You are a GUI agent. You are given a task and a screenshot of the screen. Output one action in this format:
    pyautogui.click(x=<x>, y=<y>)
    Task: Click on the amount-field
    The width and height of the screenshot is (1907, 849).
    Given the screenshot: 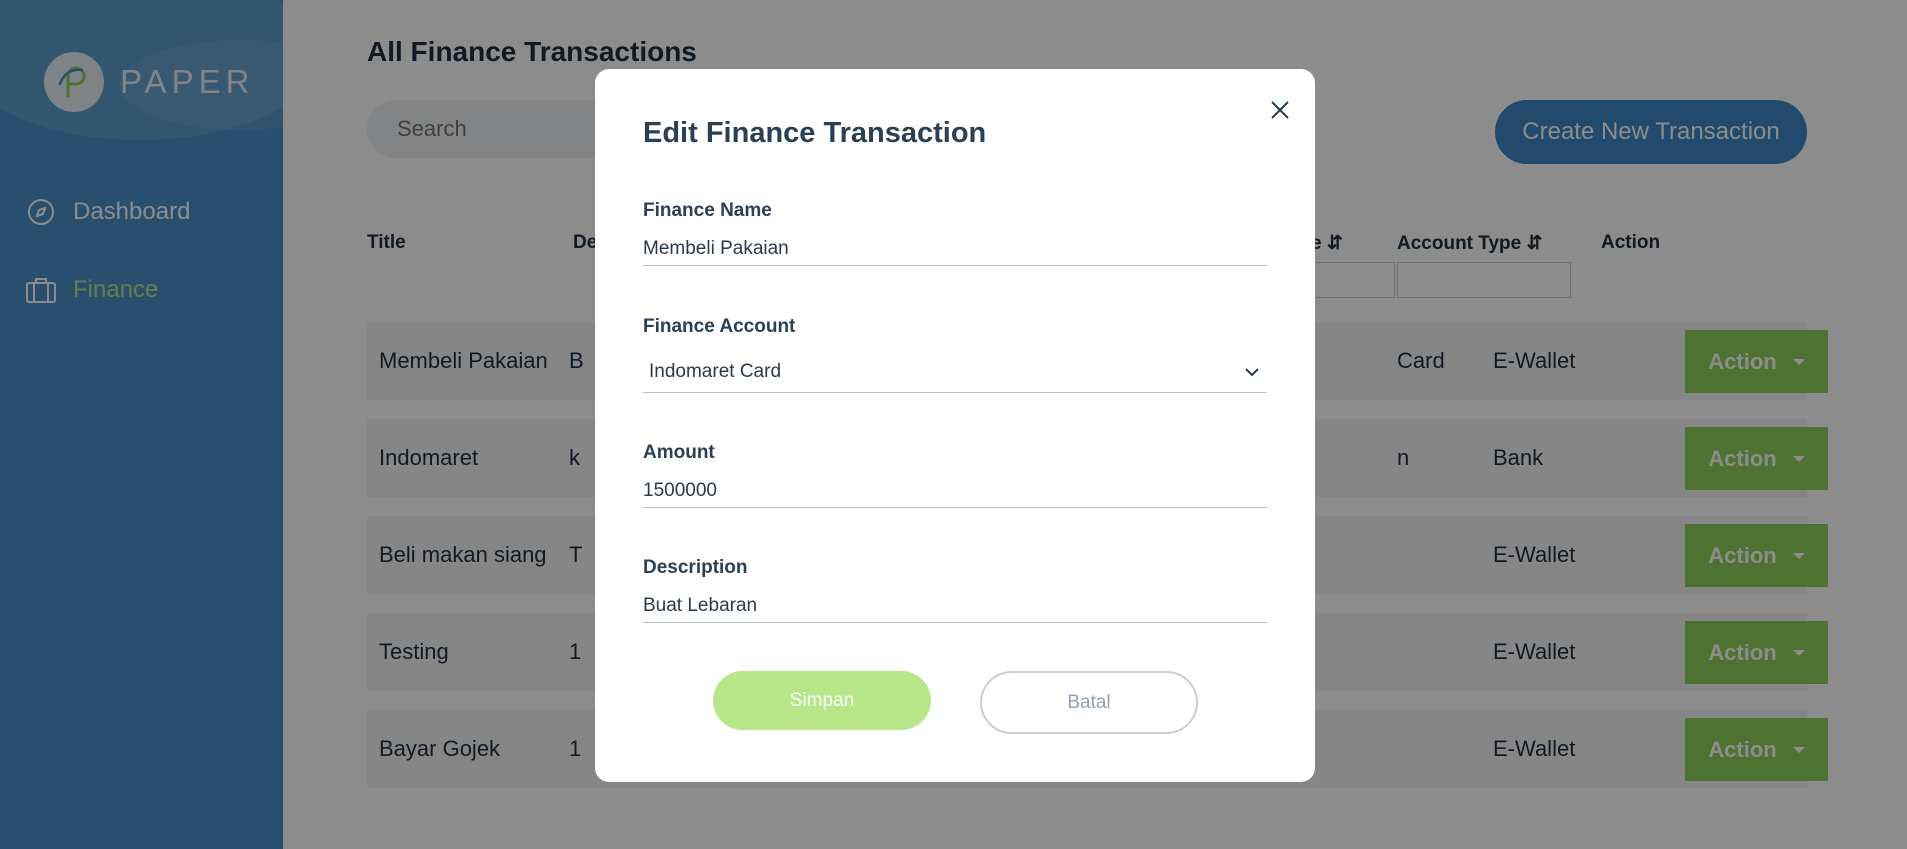 What is the action you would take?
    pyautogui.click(x=955, y=491)
    